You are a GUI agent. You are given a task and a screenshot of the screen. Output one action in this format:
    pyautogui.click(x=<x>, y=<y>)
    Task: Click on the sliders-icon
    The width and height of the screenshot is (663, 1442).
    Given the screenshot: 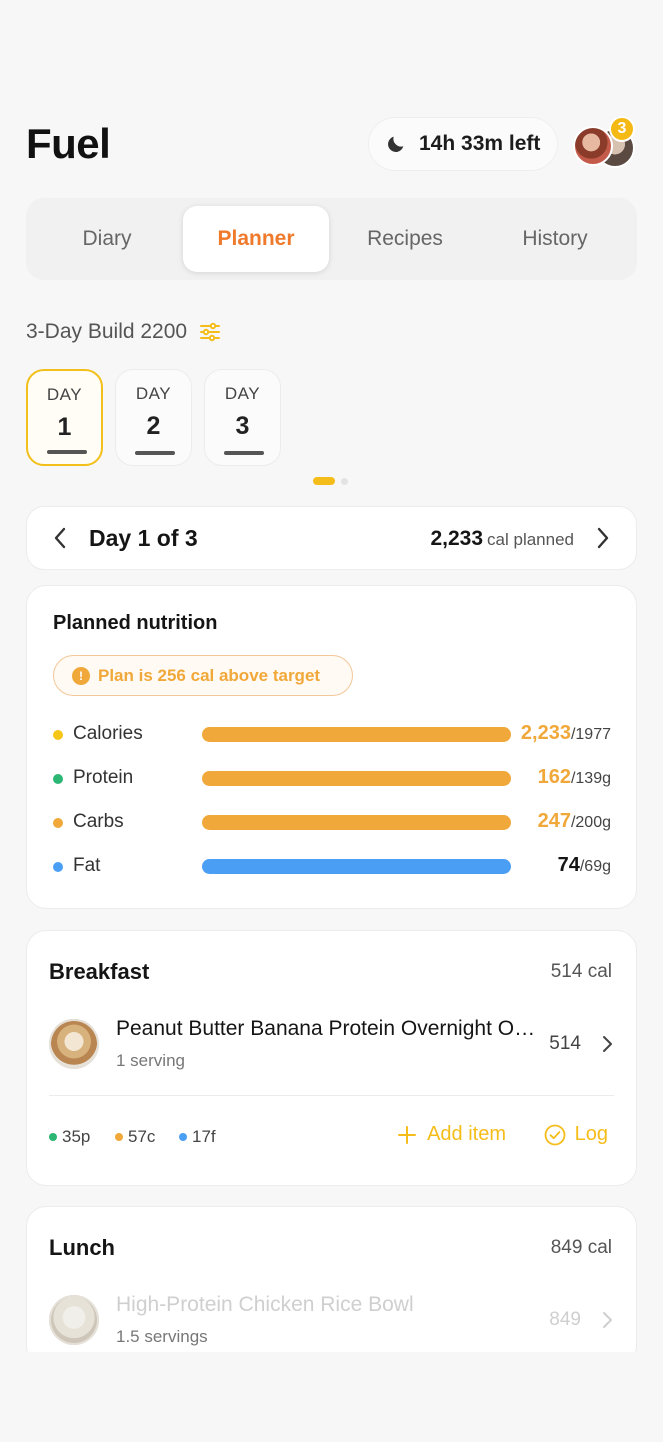 What is the action you would take?
    pyautogui.click(x=210, y=332)
    